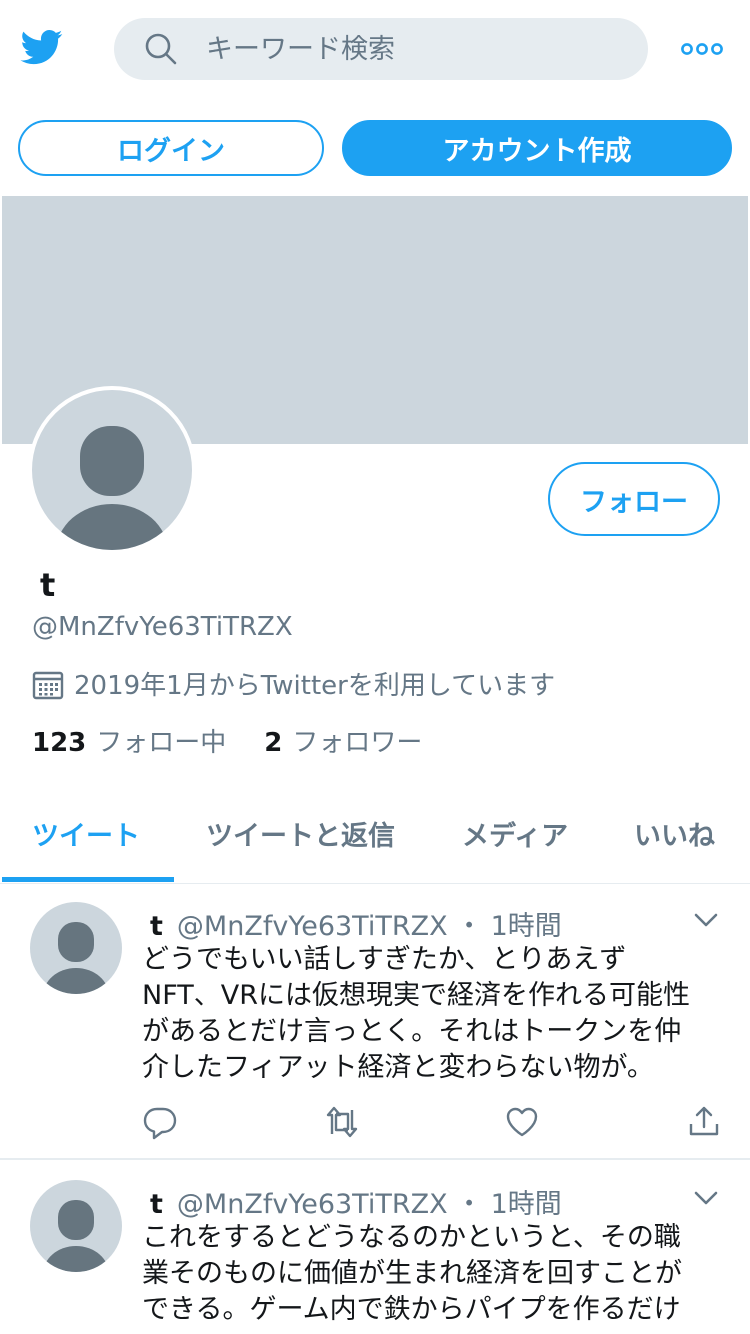 The height and width of the screenshot is (1334, 750). What do you see at coordinates (375, 98) in the screenshot?
I see `top-bar: ログイン アカウント作成` at bounding box center [375, 98].